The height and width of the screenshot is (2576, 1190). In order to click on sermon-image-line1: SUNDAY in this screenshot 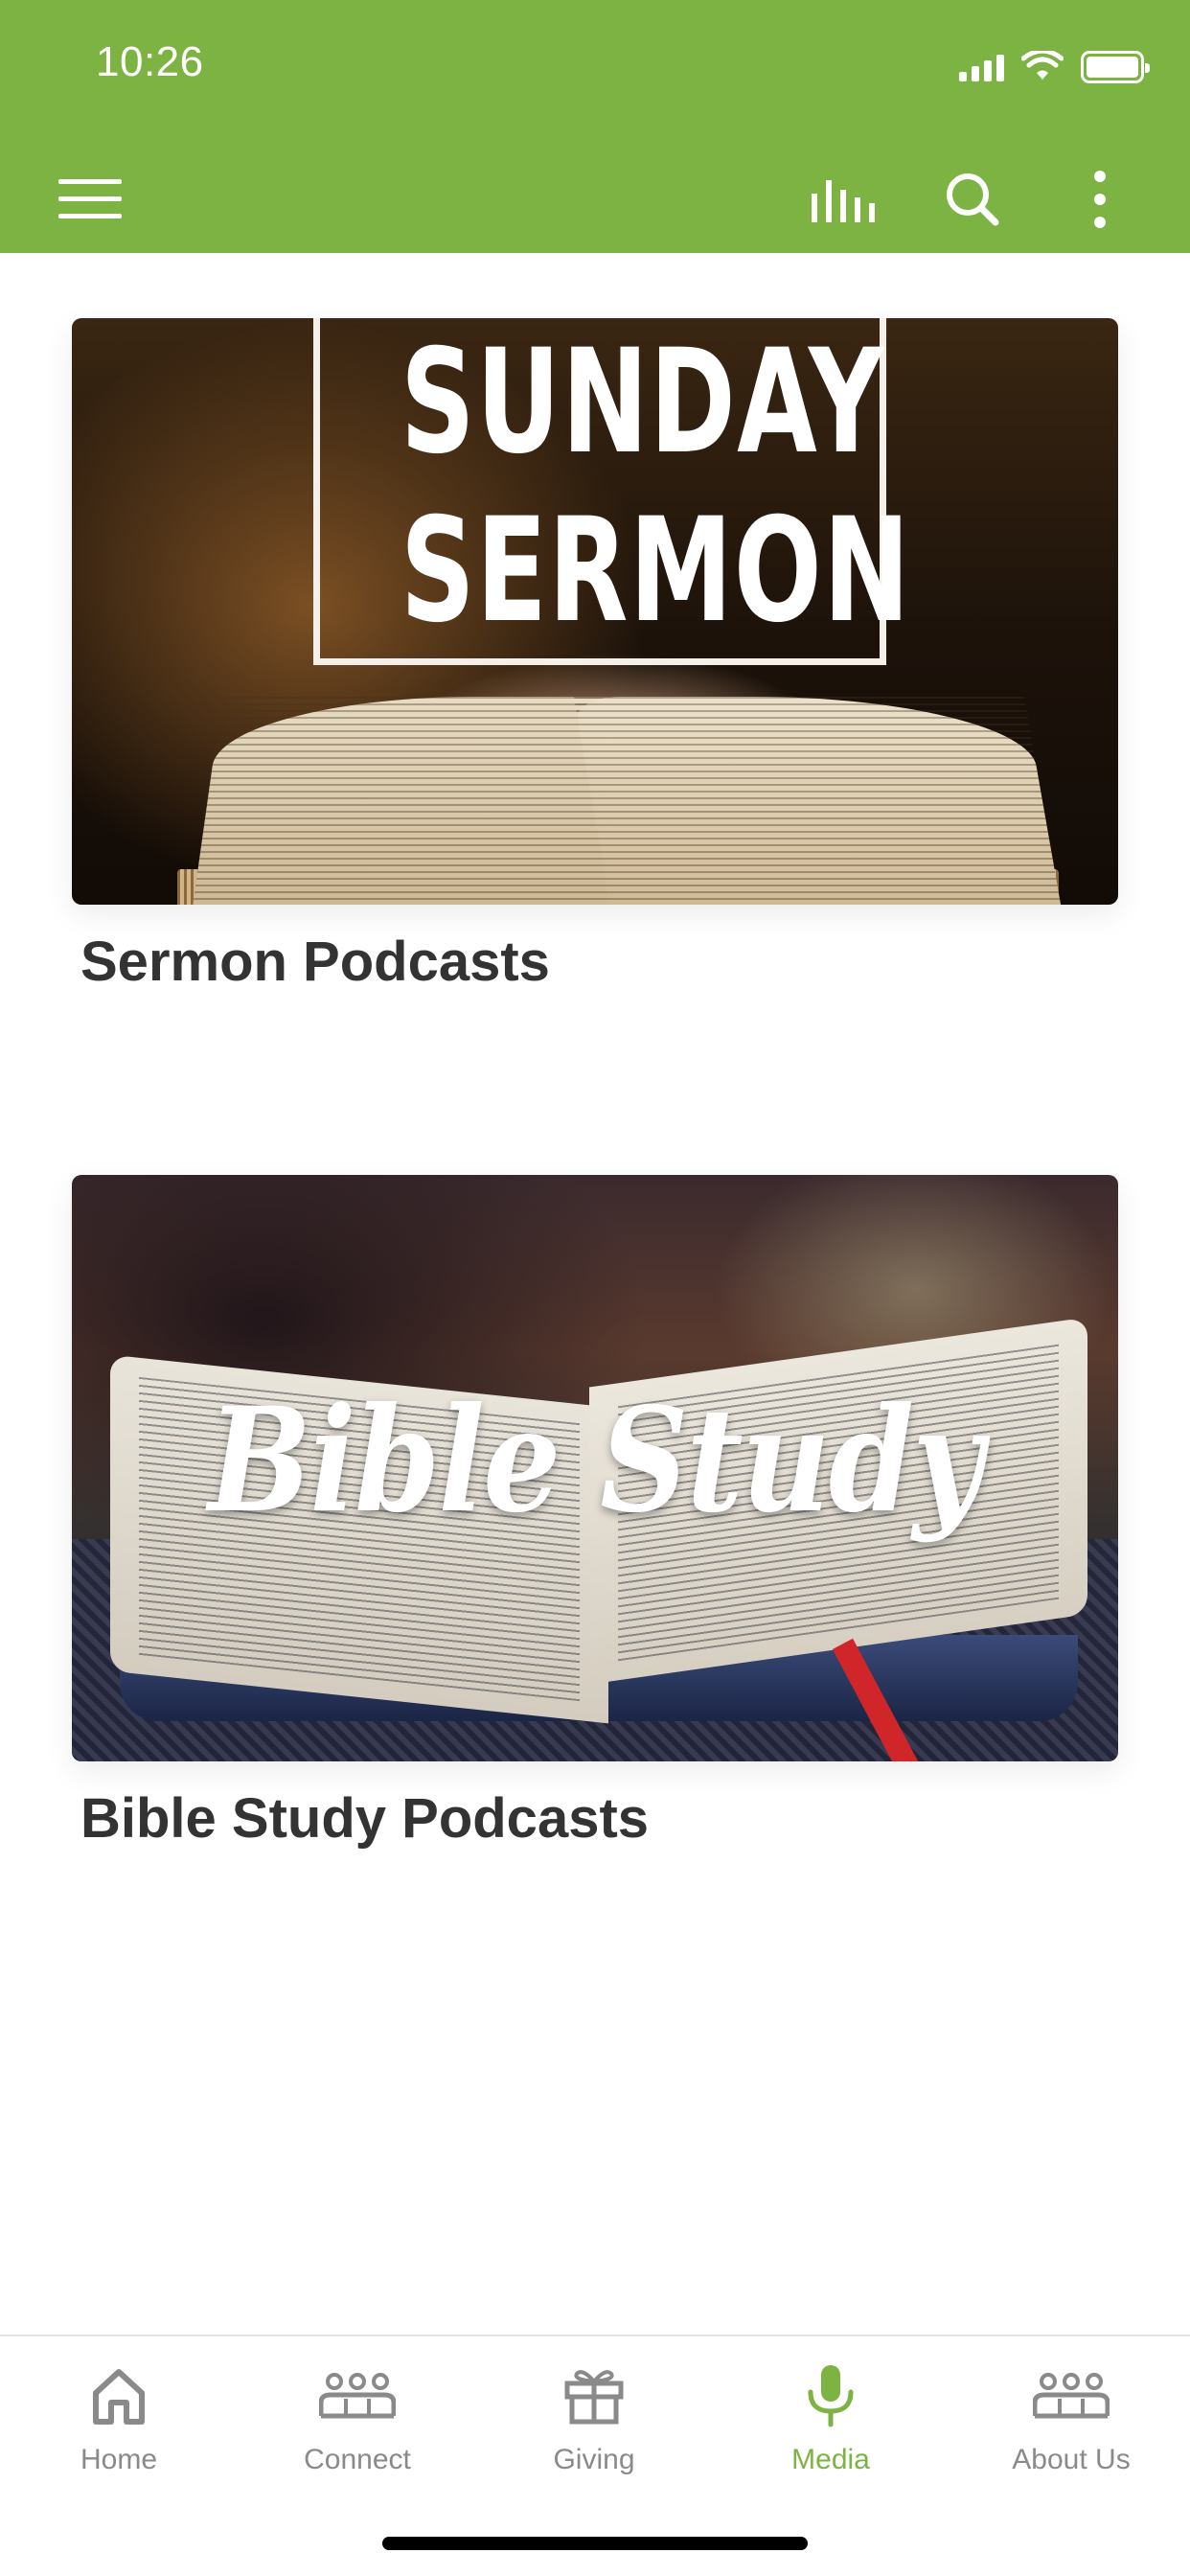, I will do `click(642, 402)`.